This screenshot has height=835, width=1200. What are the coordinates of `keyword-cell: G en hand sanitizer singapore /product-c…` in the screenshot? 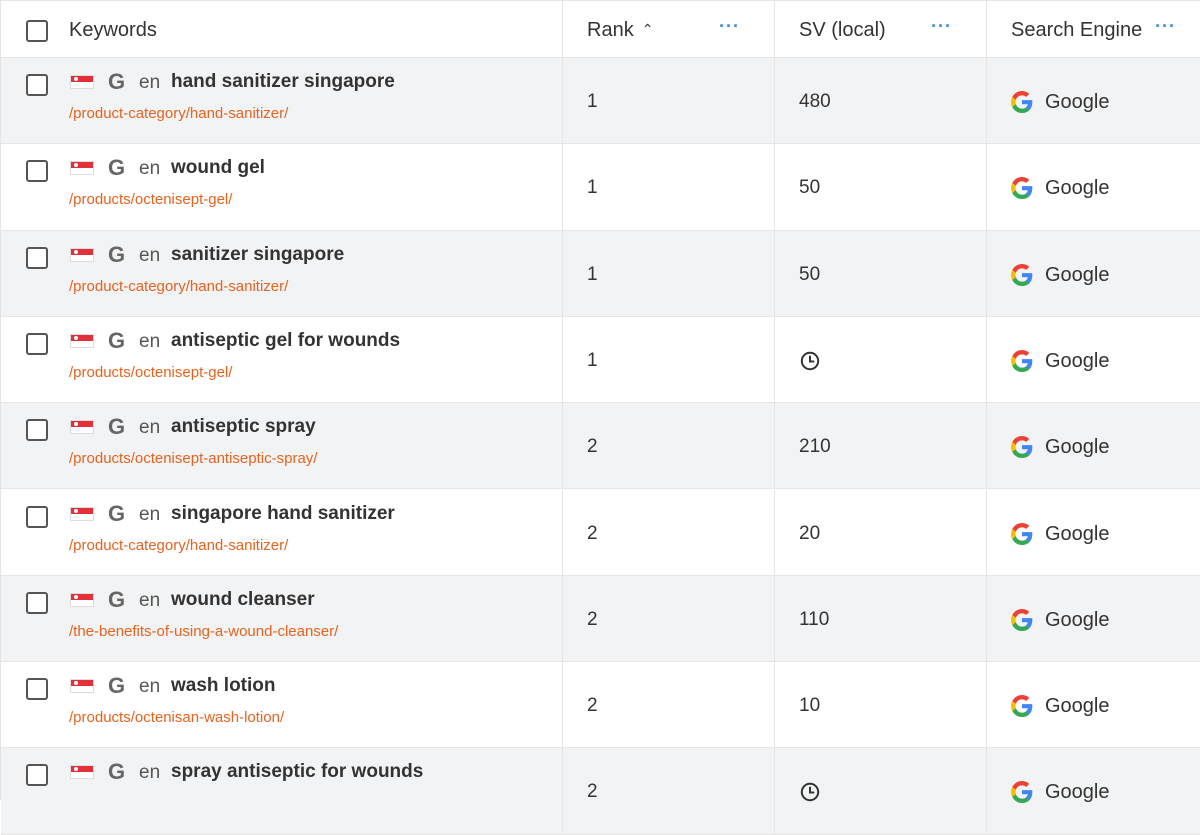 It's located at (282, 101).